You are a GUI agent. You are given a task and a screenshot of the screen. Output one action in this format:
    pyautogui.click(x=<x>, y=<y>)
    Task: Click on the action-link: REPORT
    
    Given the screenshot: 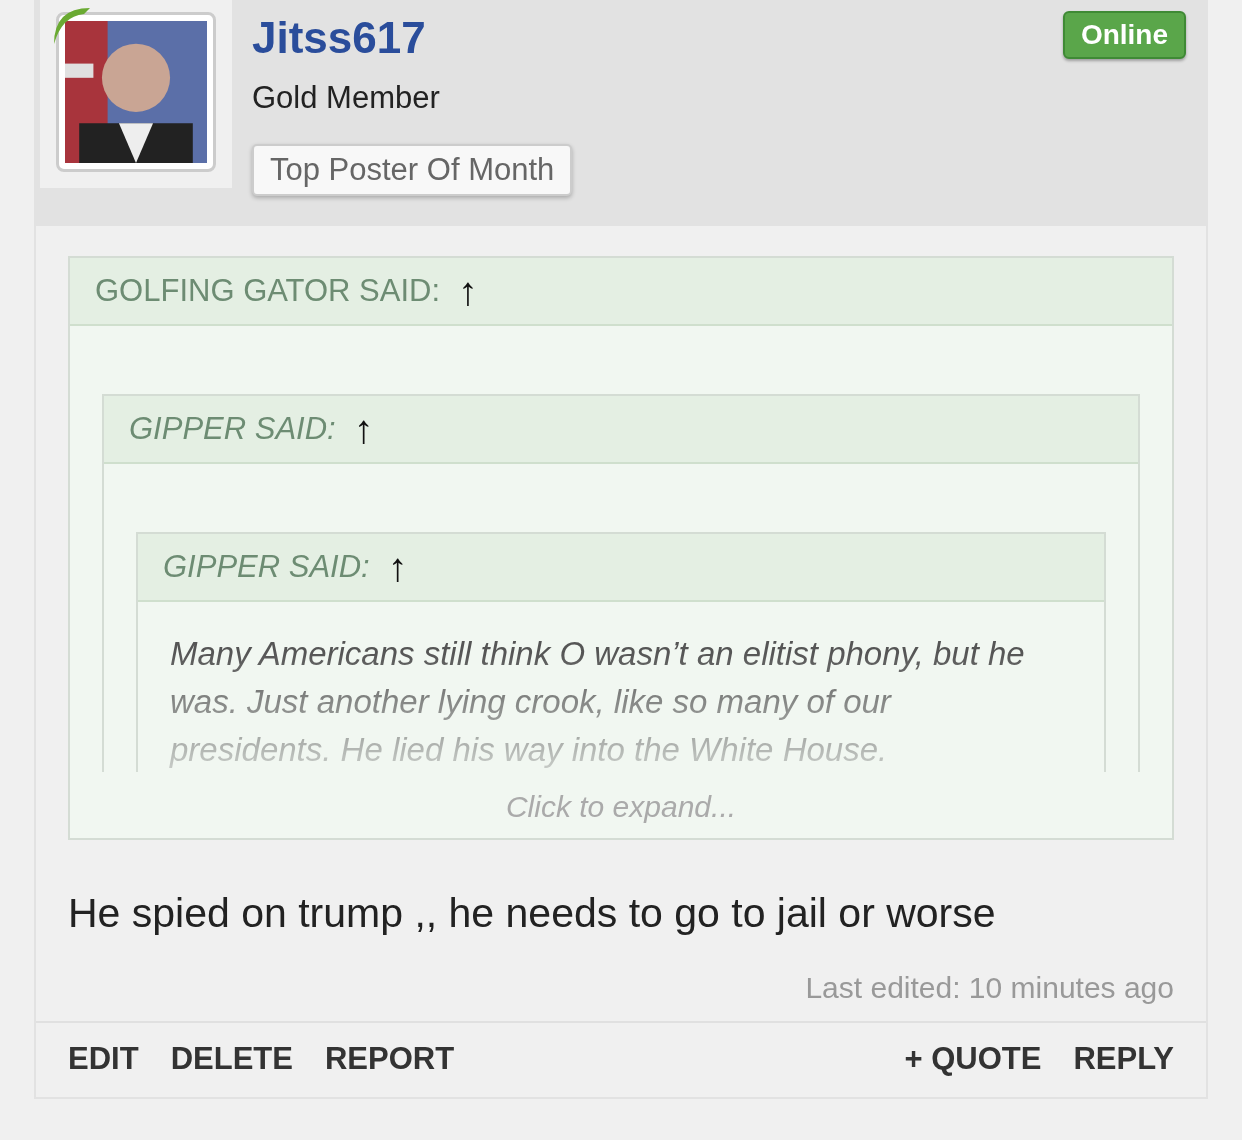 What is the action you would take?
    pyautogui.click(x=389, y=1059)
    